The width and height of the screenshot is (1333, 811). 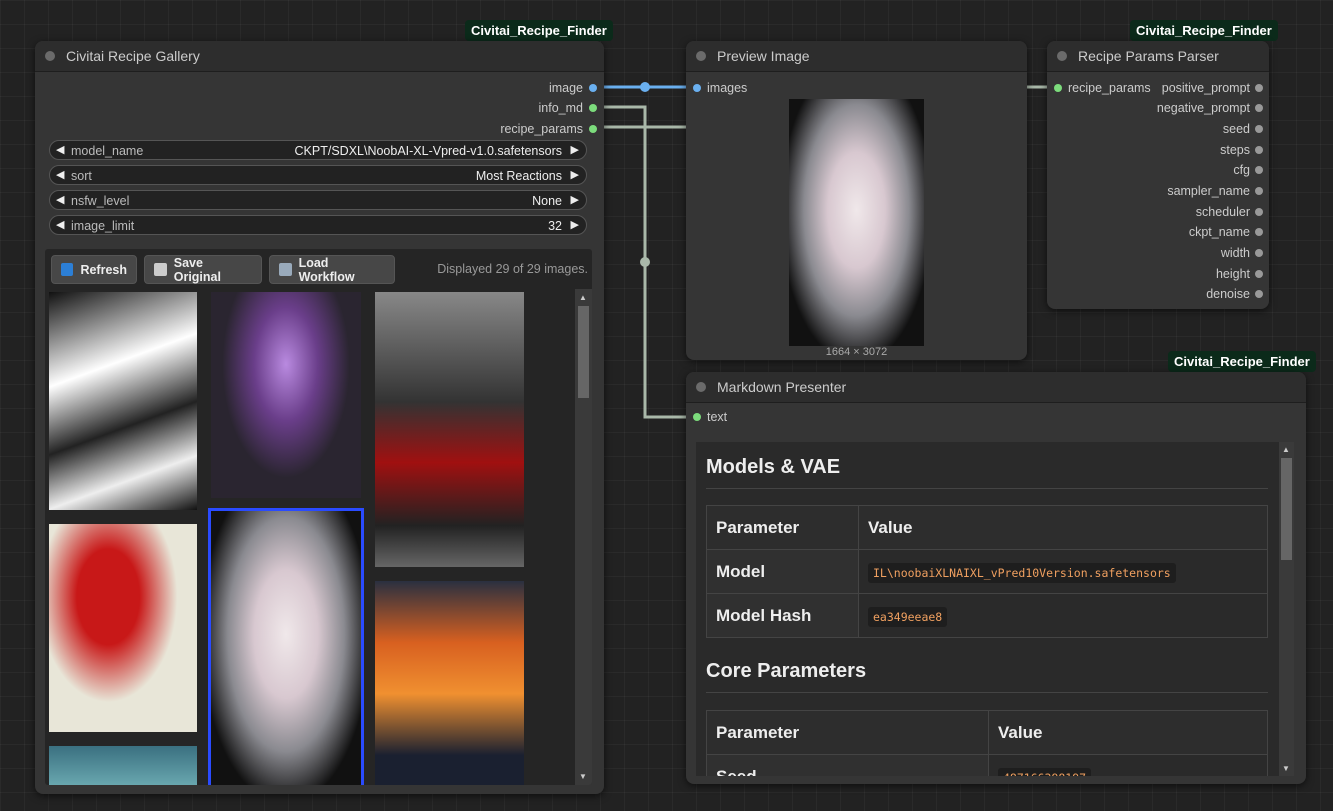 What do you see at coordinates (782, 387) in the screenshot?
I see `node-title: Markdown Presenter` at bounding box center [782, 387].